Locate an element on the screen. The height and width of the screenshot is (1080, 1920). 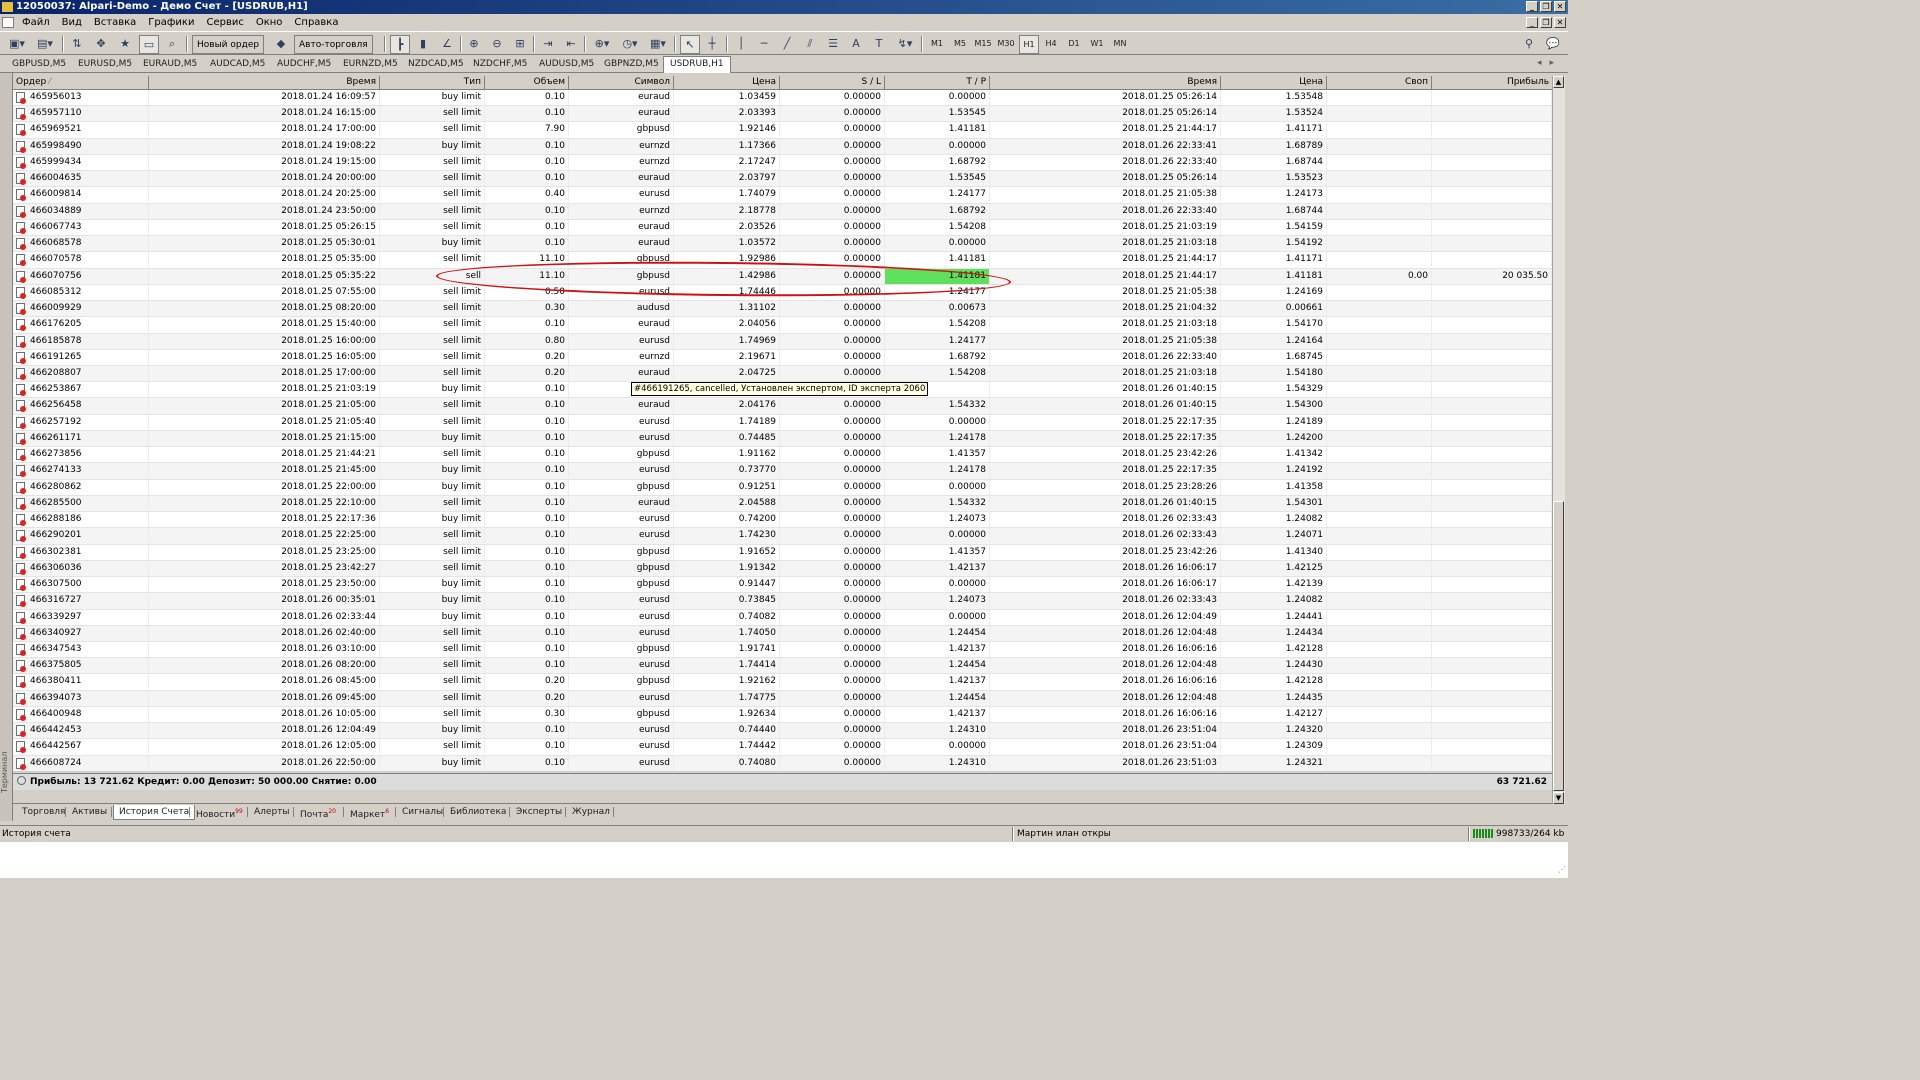
col-order: Ордер ⁄ is located at coordinates (81, 82).